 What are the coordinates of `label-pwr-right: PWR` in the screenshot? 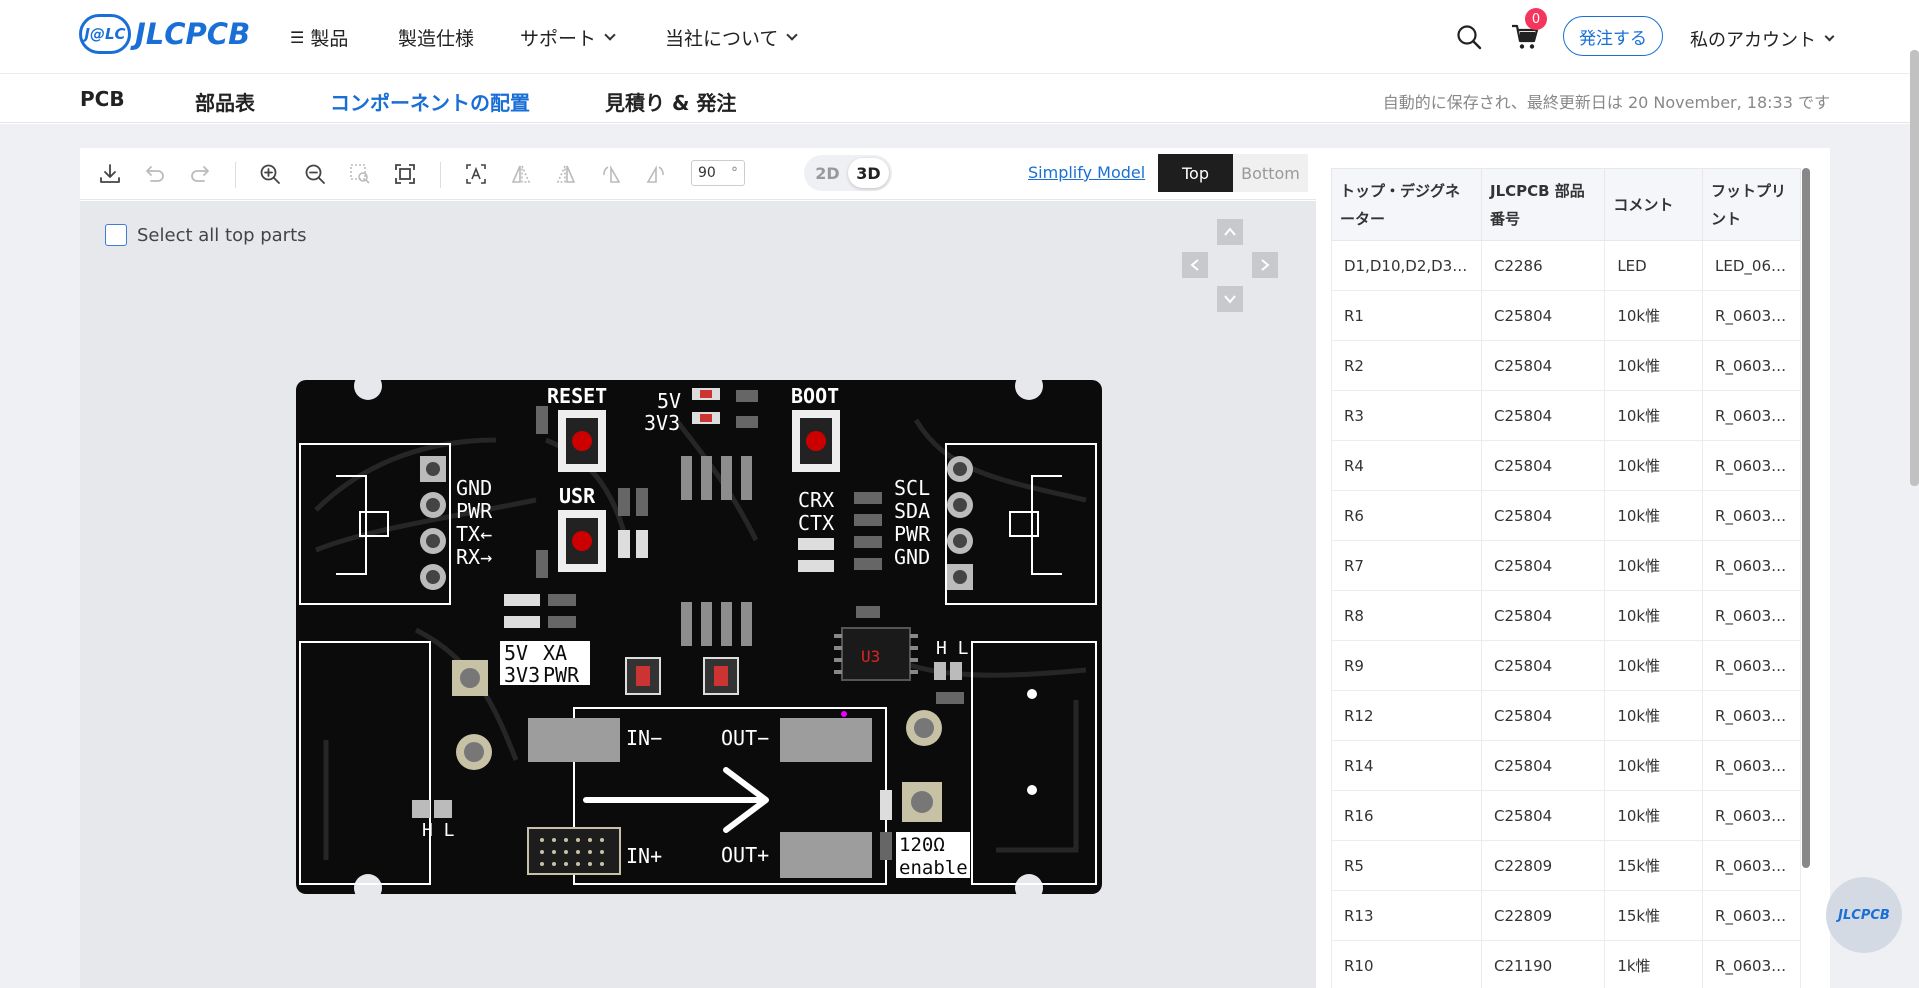 It's located at (912, 534).